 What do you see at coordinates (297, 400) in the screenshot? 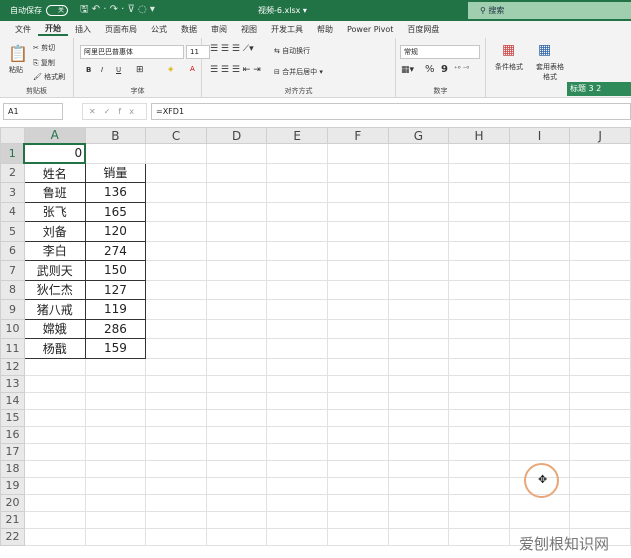
I see `cell-E14` at bounding box center [297, 400].